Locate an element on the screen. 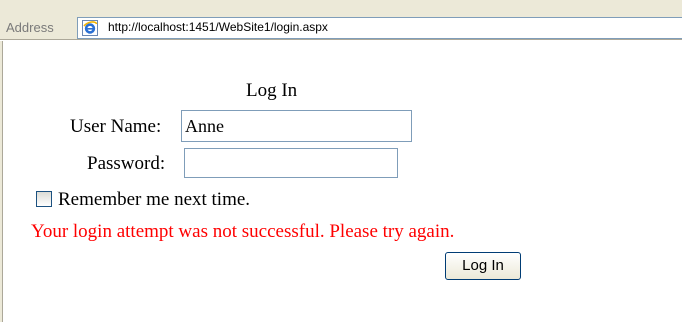 This screenshot has height=322, width=682. password-label: Password: is located at coordinates (126, 163).